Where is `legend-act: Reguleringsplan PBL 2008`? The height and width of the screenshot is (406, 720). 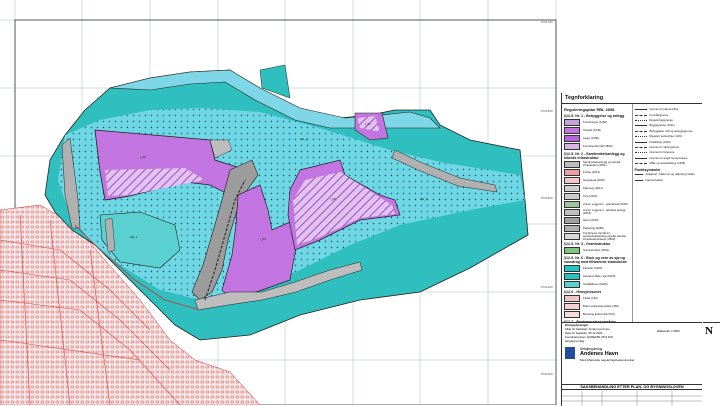
legend-act: Reguleringsplan PBL 2008 is located at coordinates (589, 109).